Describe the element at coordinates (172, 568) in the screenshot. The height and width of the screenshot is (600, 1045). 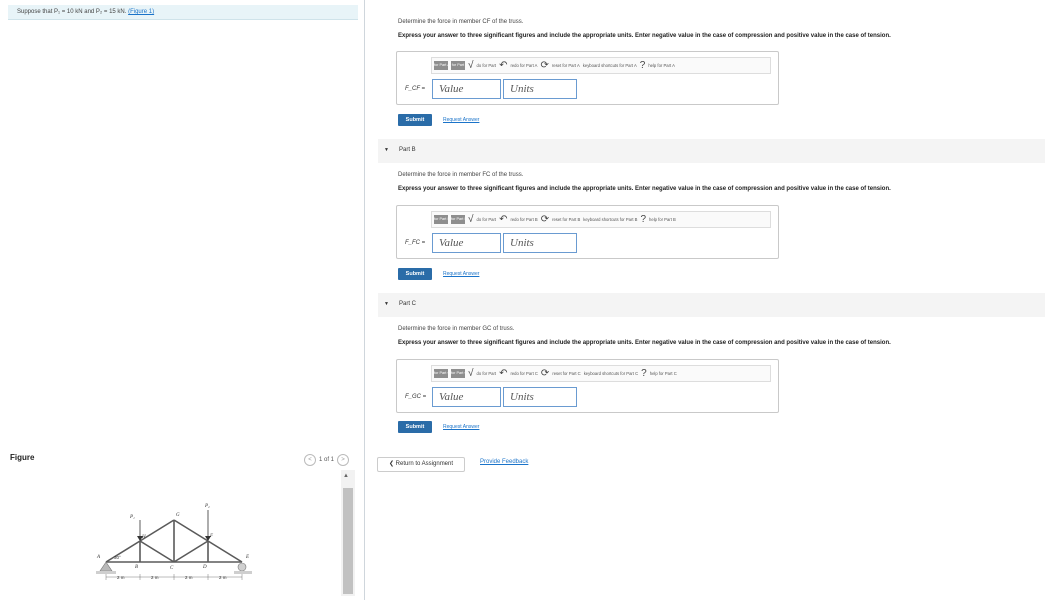
I see `node-c: C` at that location.